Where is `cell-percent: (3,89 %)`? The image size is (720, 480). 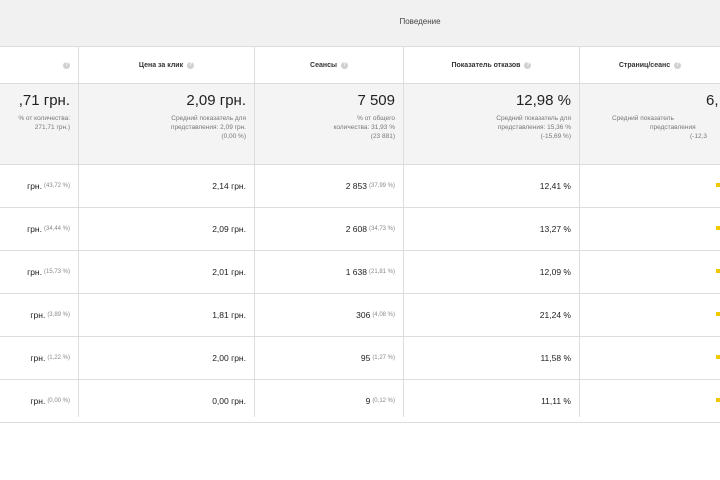
cell-percent: (3,89 %) is located at coordinates (58, 315).